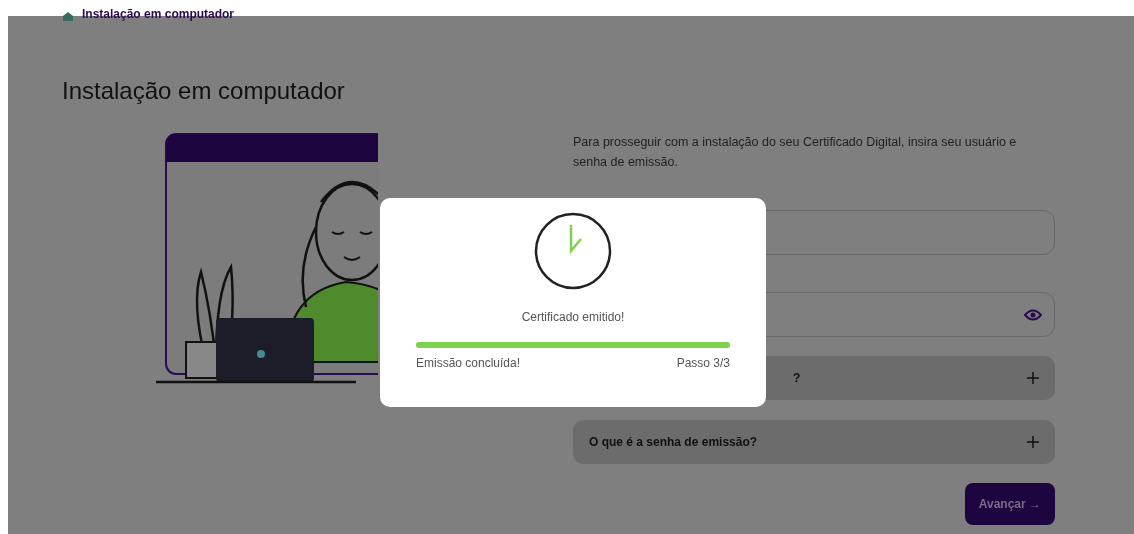  What do you see at coordinates (158, 14) in the screenshot?
I see `breadcrumb-link: Instalação em computador` at bounding box center [158, 14].